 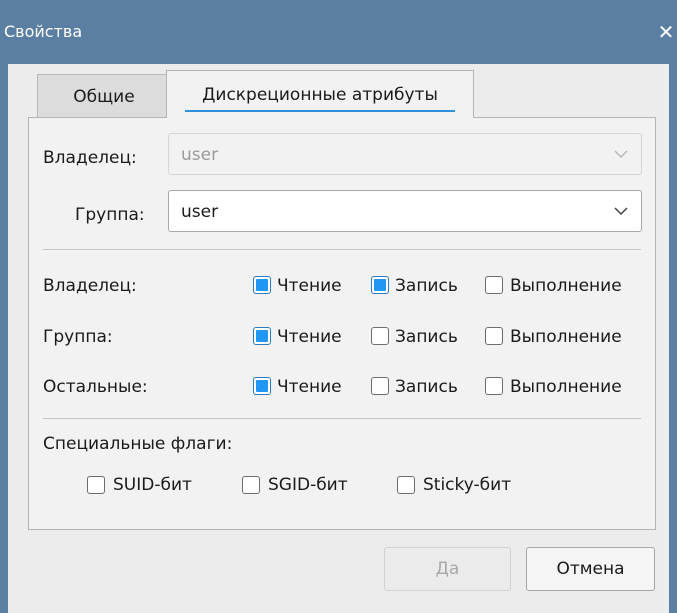 I want to click on sgid-label: SGID-бит, so click(x=308, y=485).